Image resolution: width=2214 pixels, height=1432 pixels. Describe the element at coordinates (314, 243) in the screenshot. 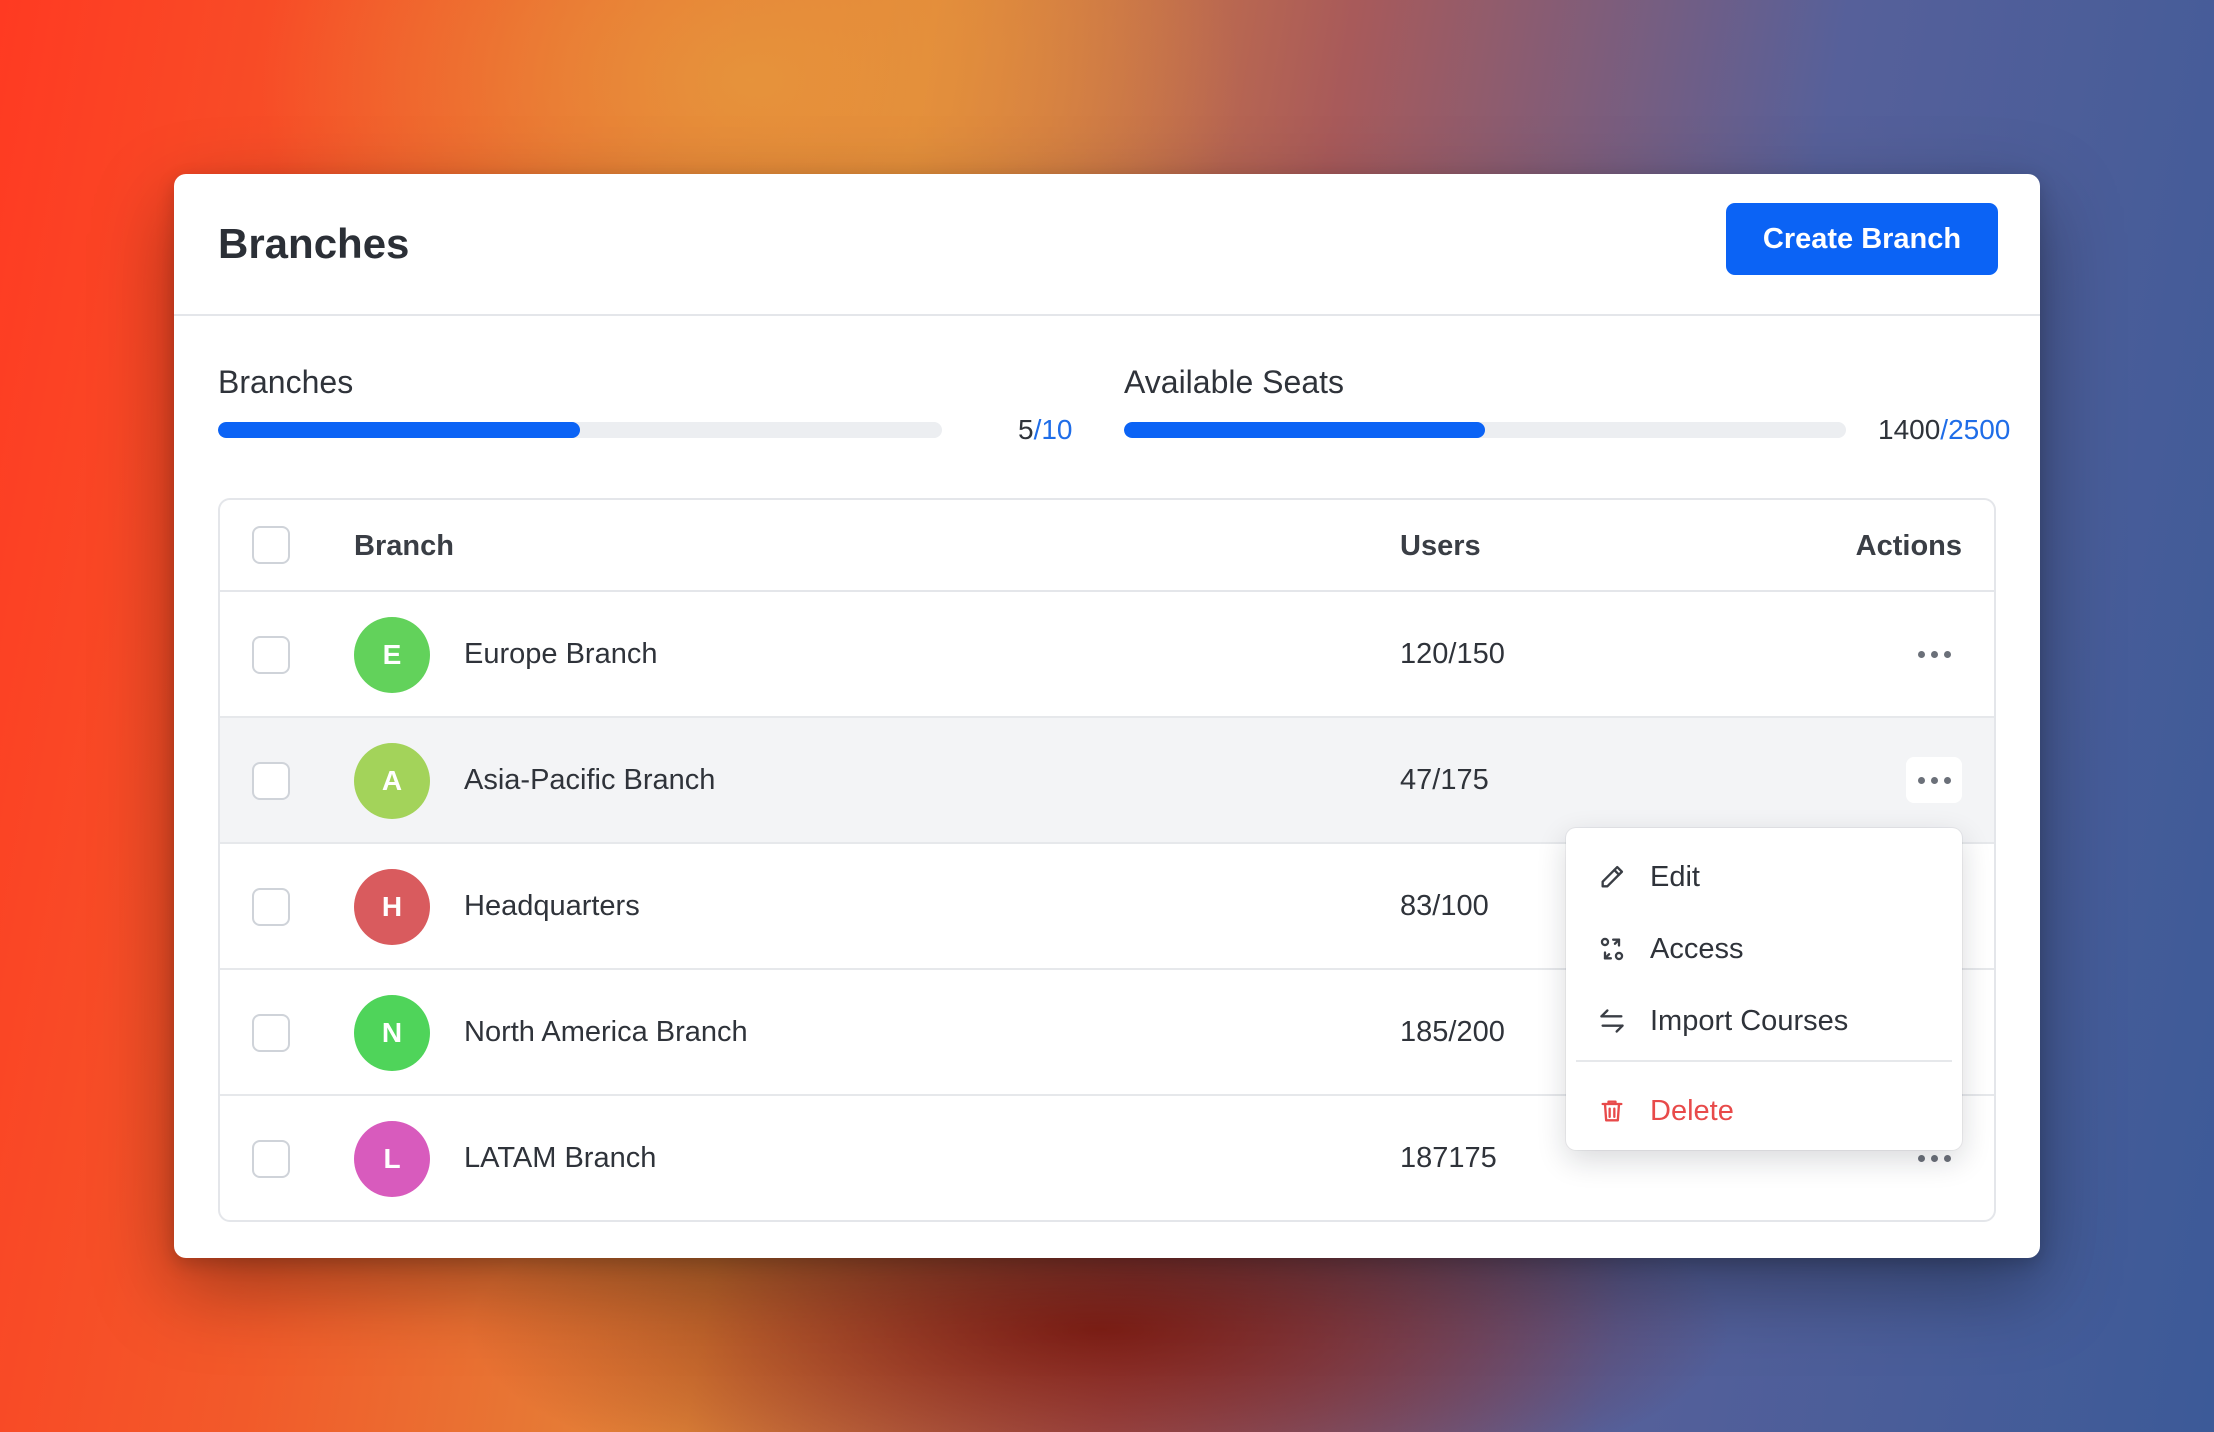

I see `page-title: Branches` at that location.